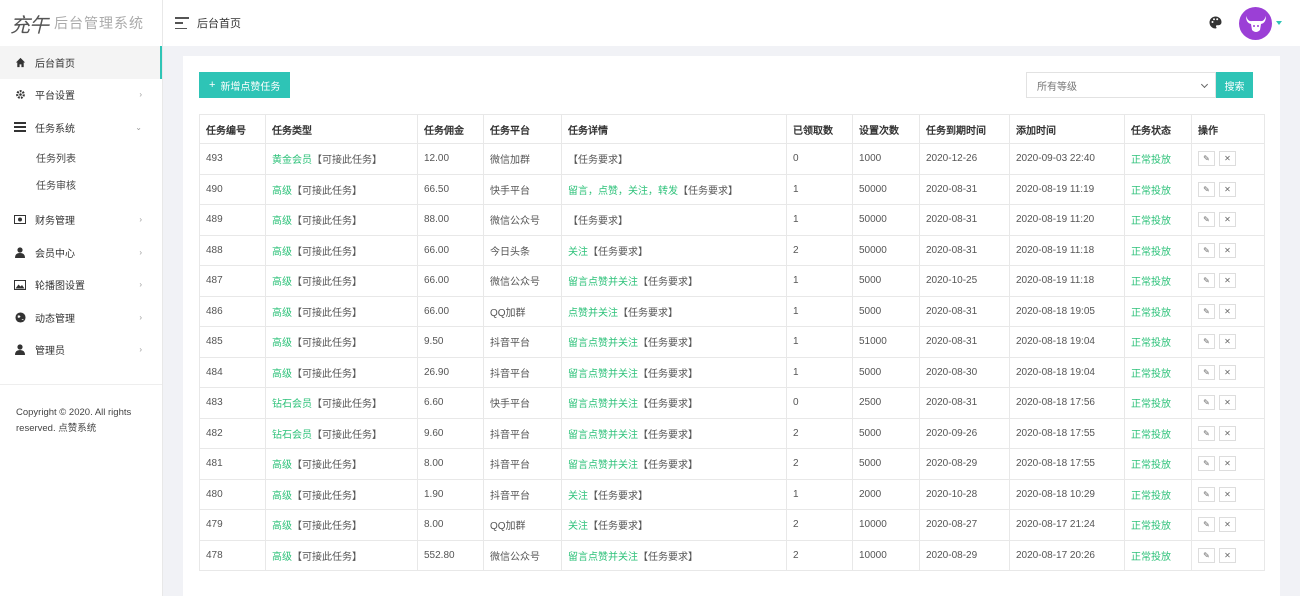 The height and width of the screenshot is (596, 1300). I want to click on commission-cell: 8.00, so click(450, 464).